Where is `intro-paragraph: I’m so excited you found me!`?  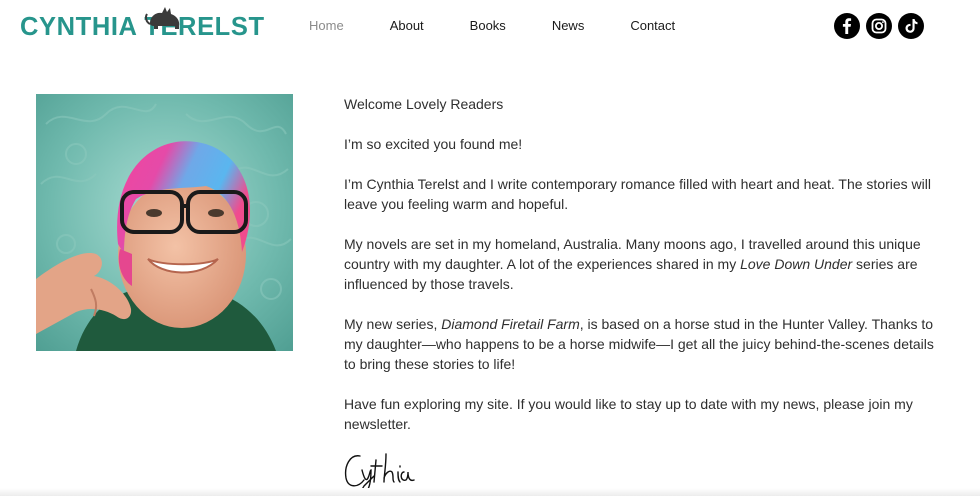 intro-paragraph: I’m so excited you found me! is located at coordinates (433, 144).